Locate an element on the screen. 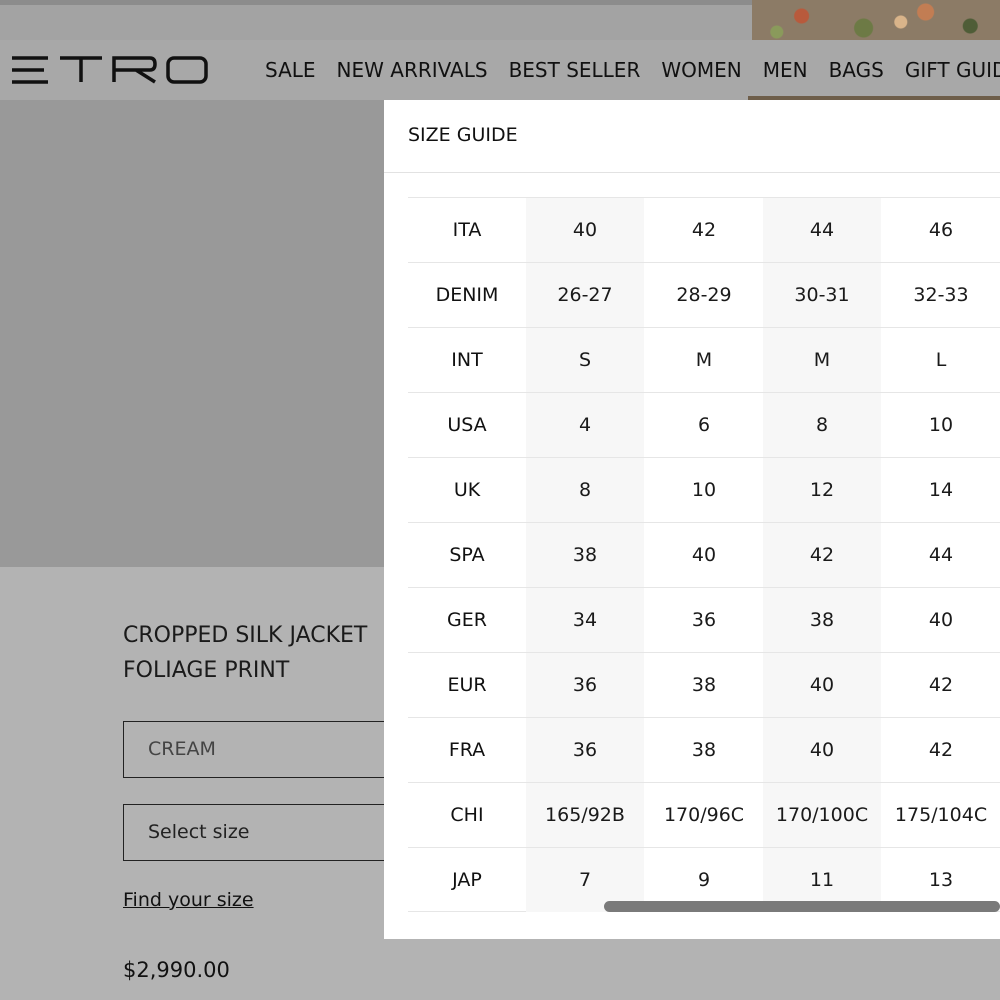 The image size is (1000, 1000). table-cell: 14 is located at coordinates (941, 490).